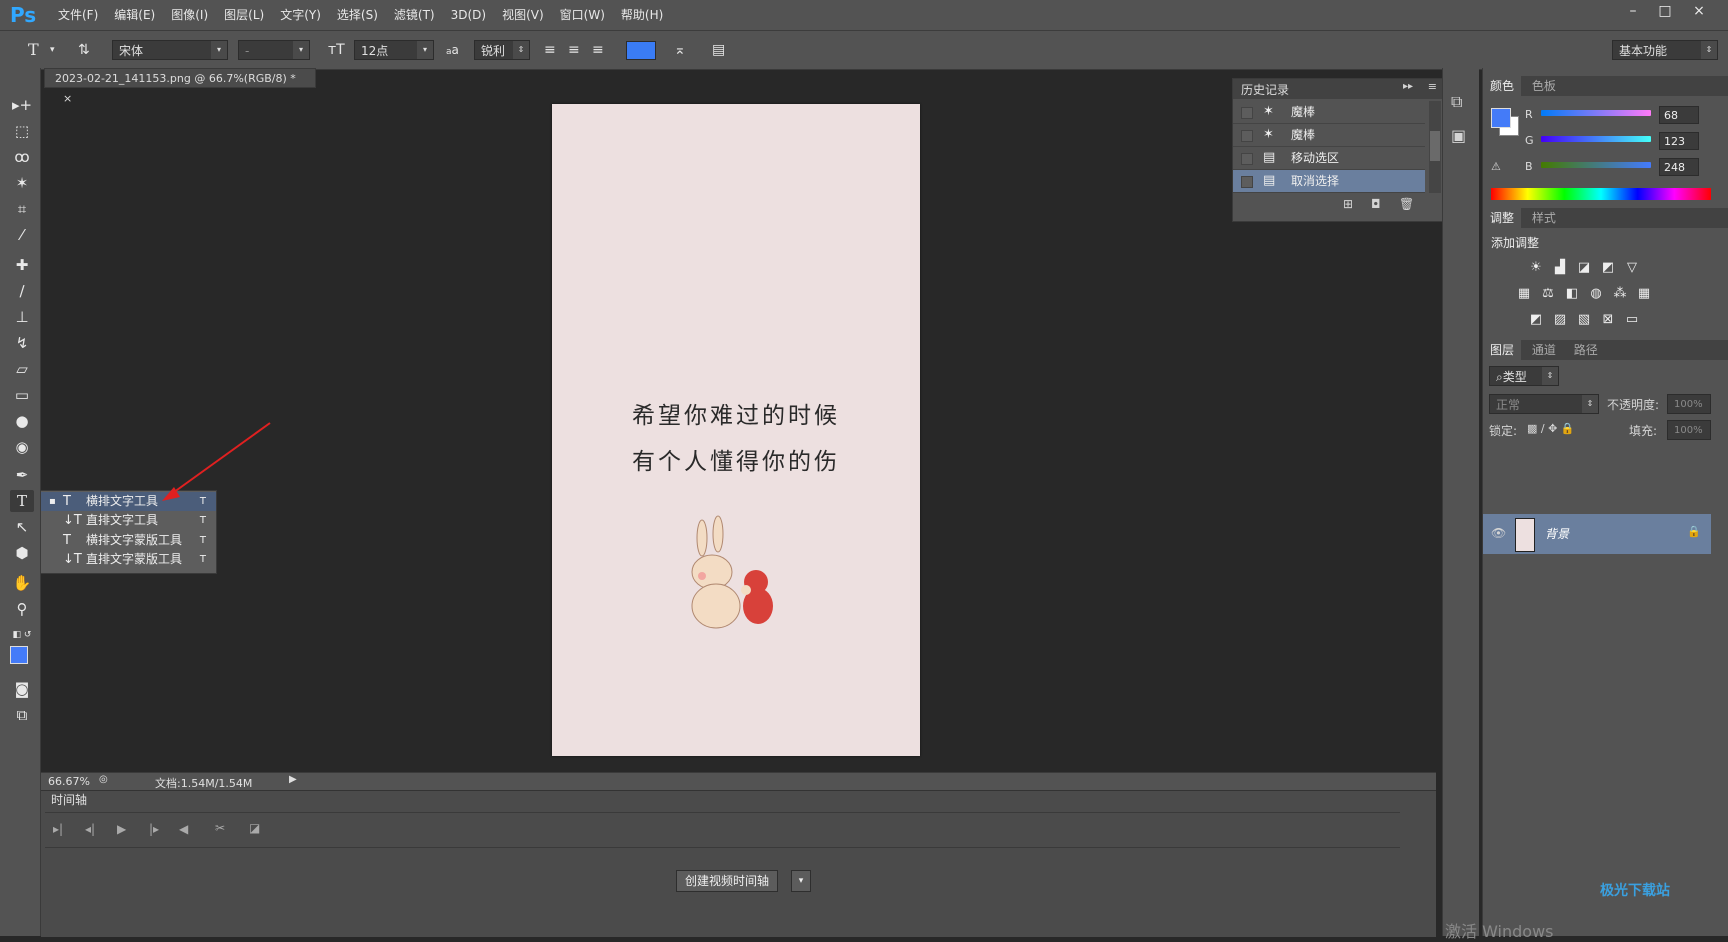  I want to click on selective-color-icon: ▭, so click(1632, 320).